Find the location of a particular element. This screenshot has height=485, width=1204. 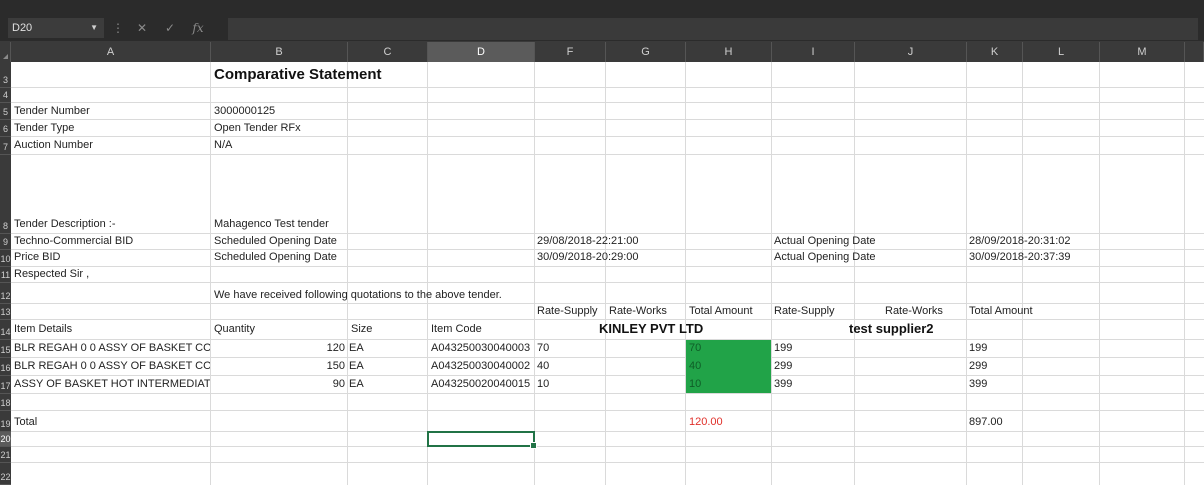

select-all-corner is located at coordinates (5, 52).